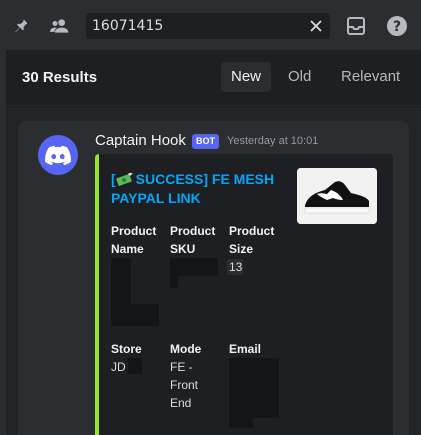 This screenshot has width=421, height=435. What do you see at coordinates (184, 385) in the screenshot?
I see `field-mode-value-2: Front` at bounding box center [184, 385].